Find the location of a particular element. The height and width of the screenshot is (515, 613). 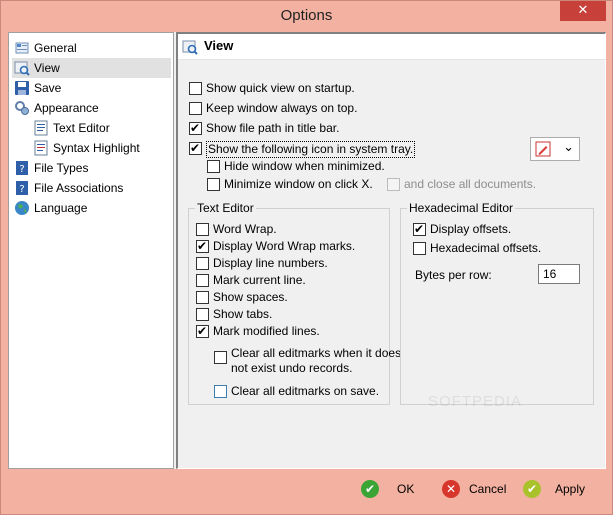

apply-label: Apply is located at coordinates (570, 489).